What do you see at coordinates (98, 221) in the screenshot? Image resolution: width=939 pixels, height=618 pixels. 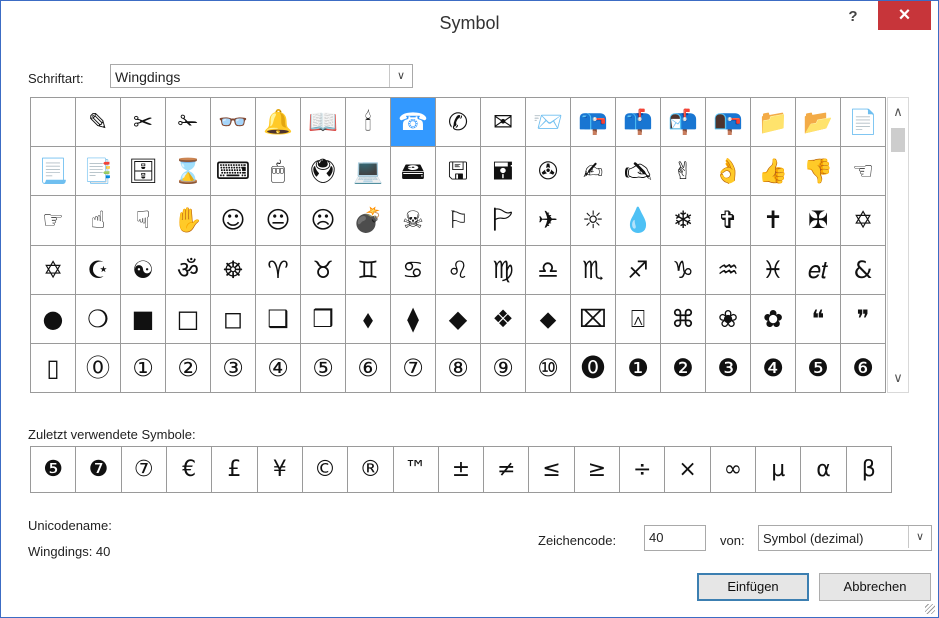 I see `symbol-cell: ☝` at bounding box center [98, 221].